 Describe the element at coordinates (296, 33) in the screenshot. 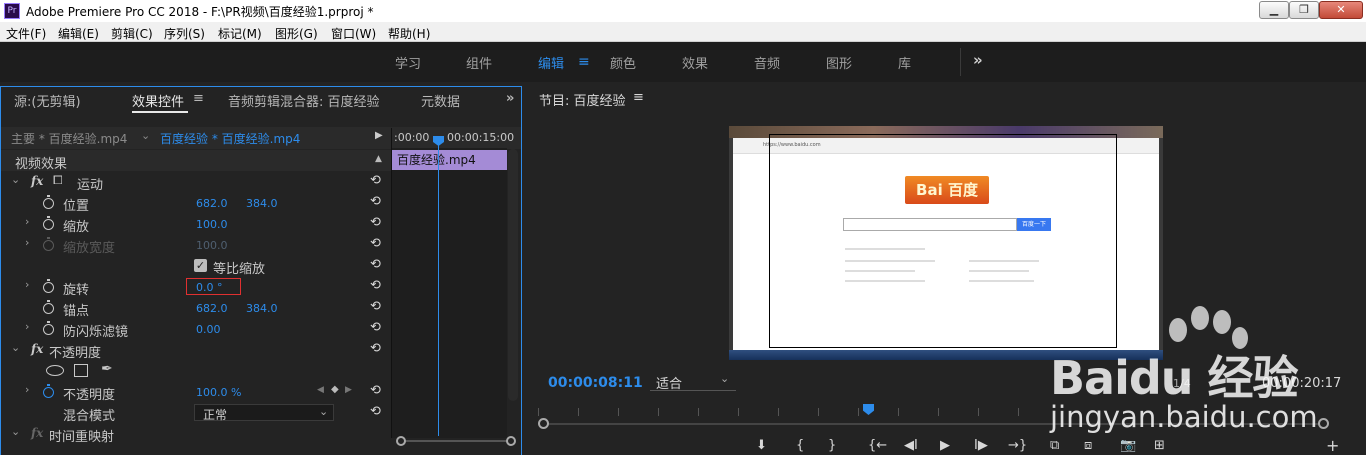

I see `menu-graphics: 图形(G)` at that location.